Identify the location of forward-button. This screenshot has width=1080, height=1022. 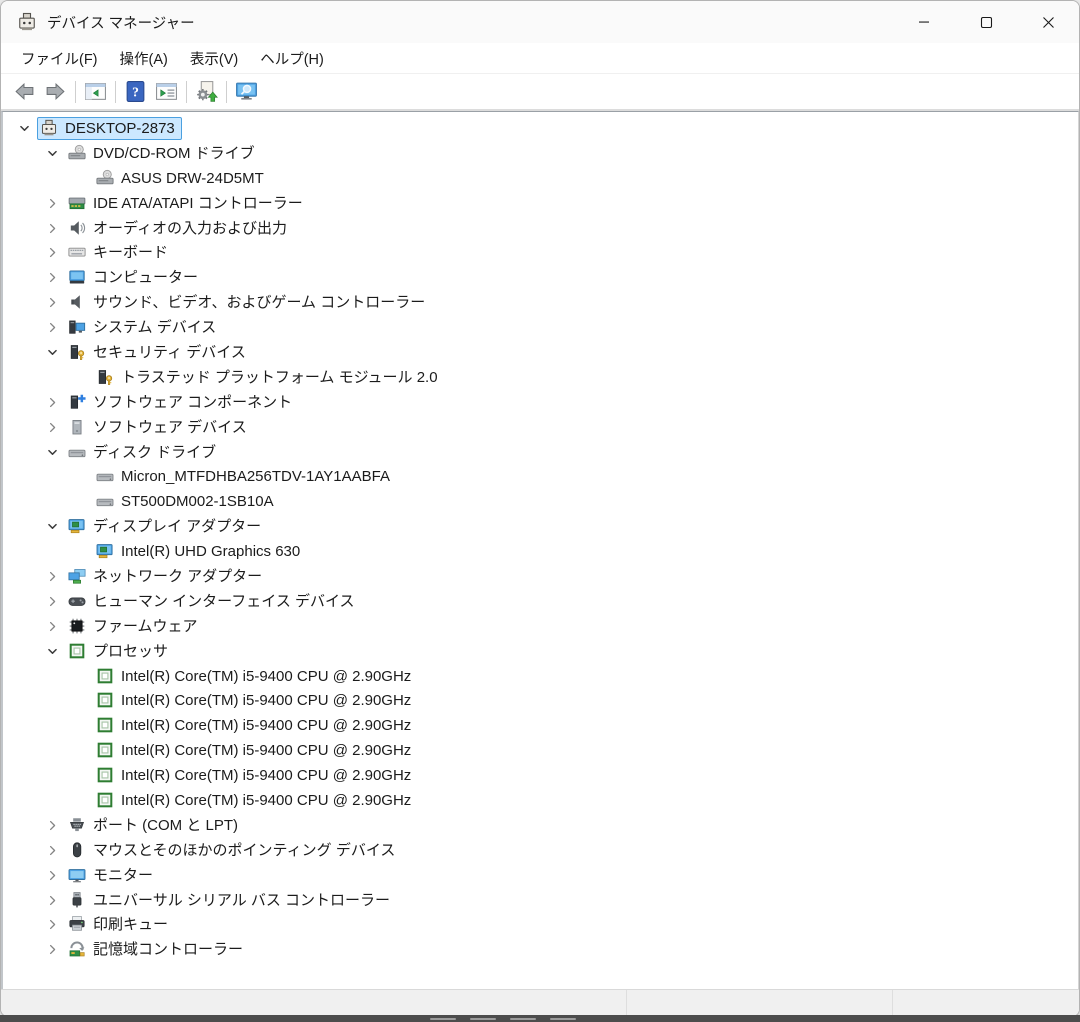
(55, 92).